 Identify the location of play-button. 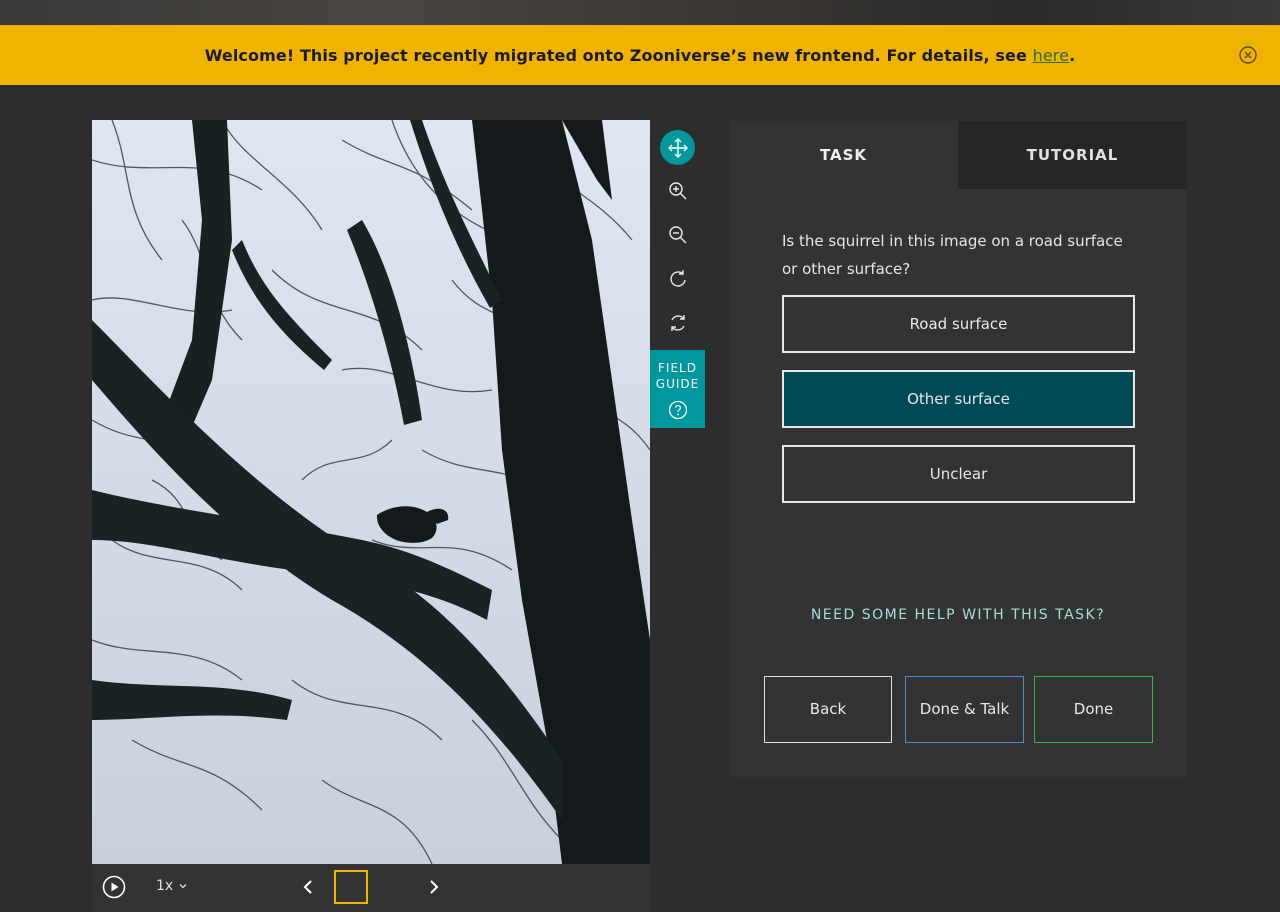
(114, 887).